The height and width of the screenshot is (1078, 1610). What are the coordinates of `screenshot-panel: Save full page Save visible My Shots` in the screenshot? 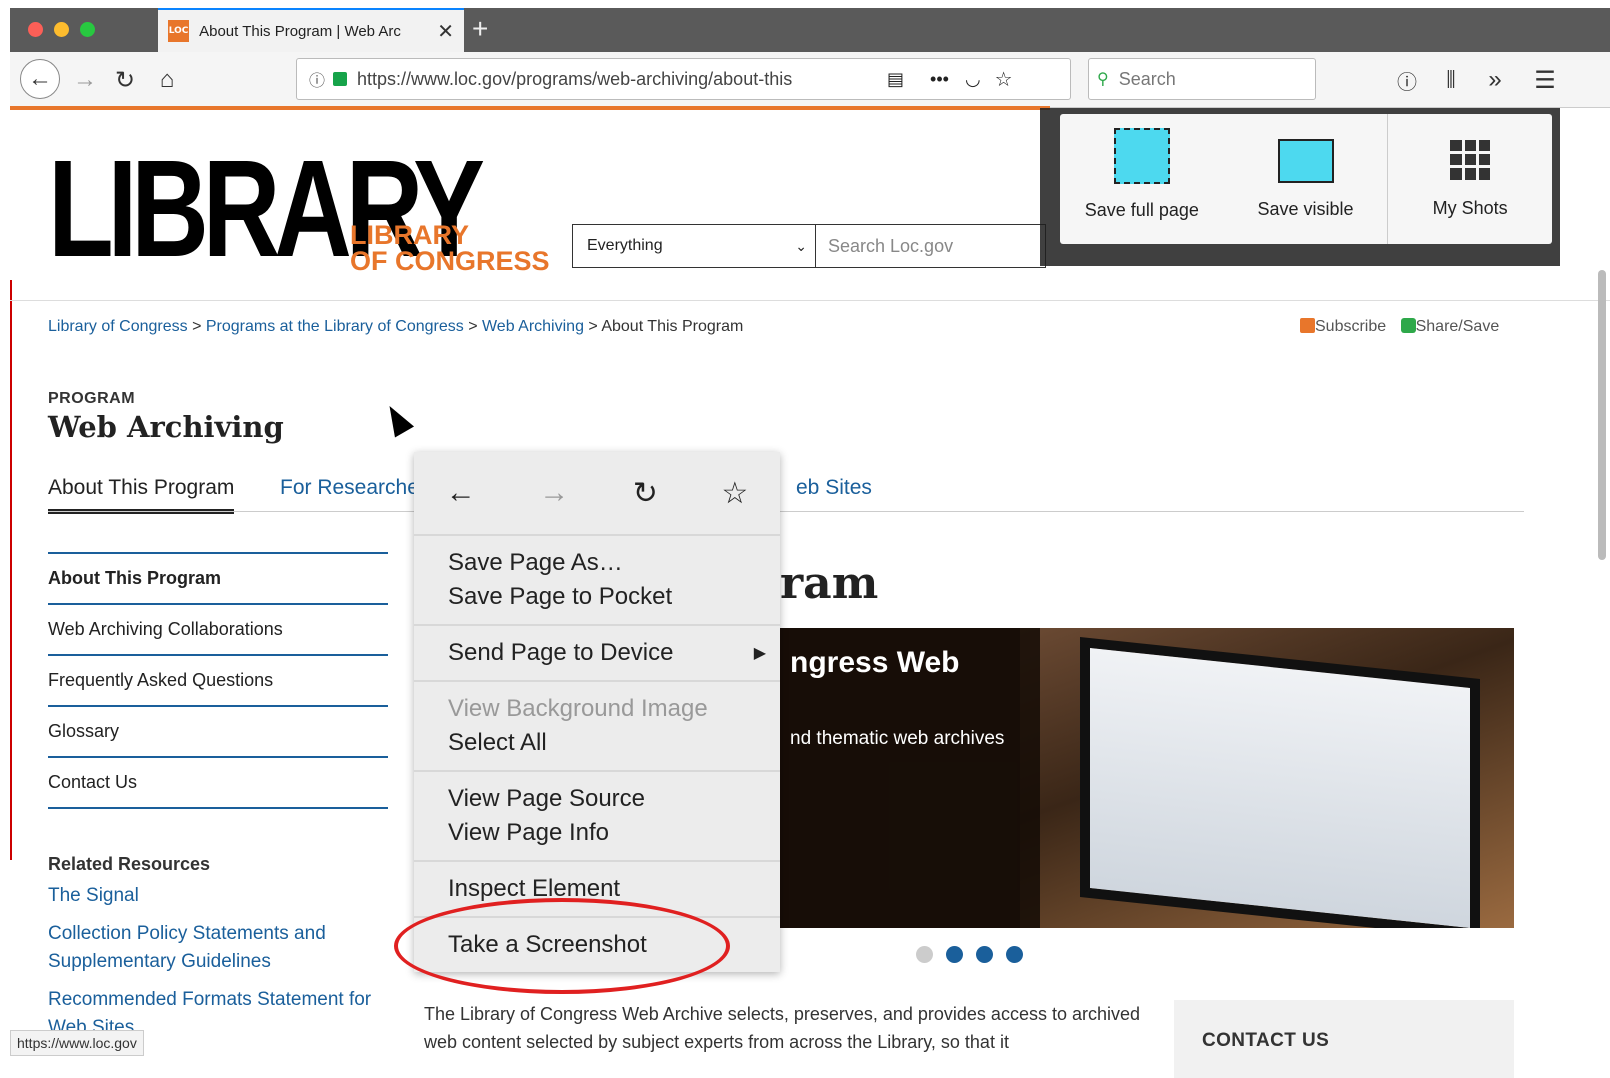 It's located at (1306, 179).